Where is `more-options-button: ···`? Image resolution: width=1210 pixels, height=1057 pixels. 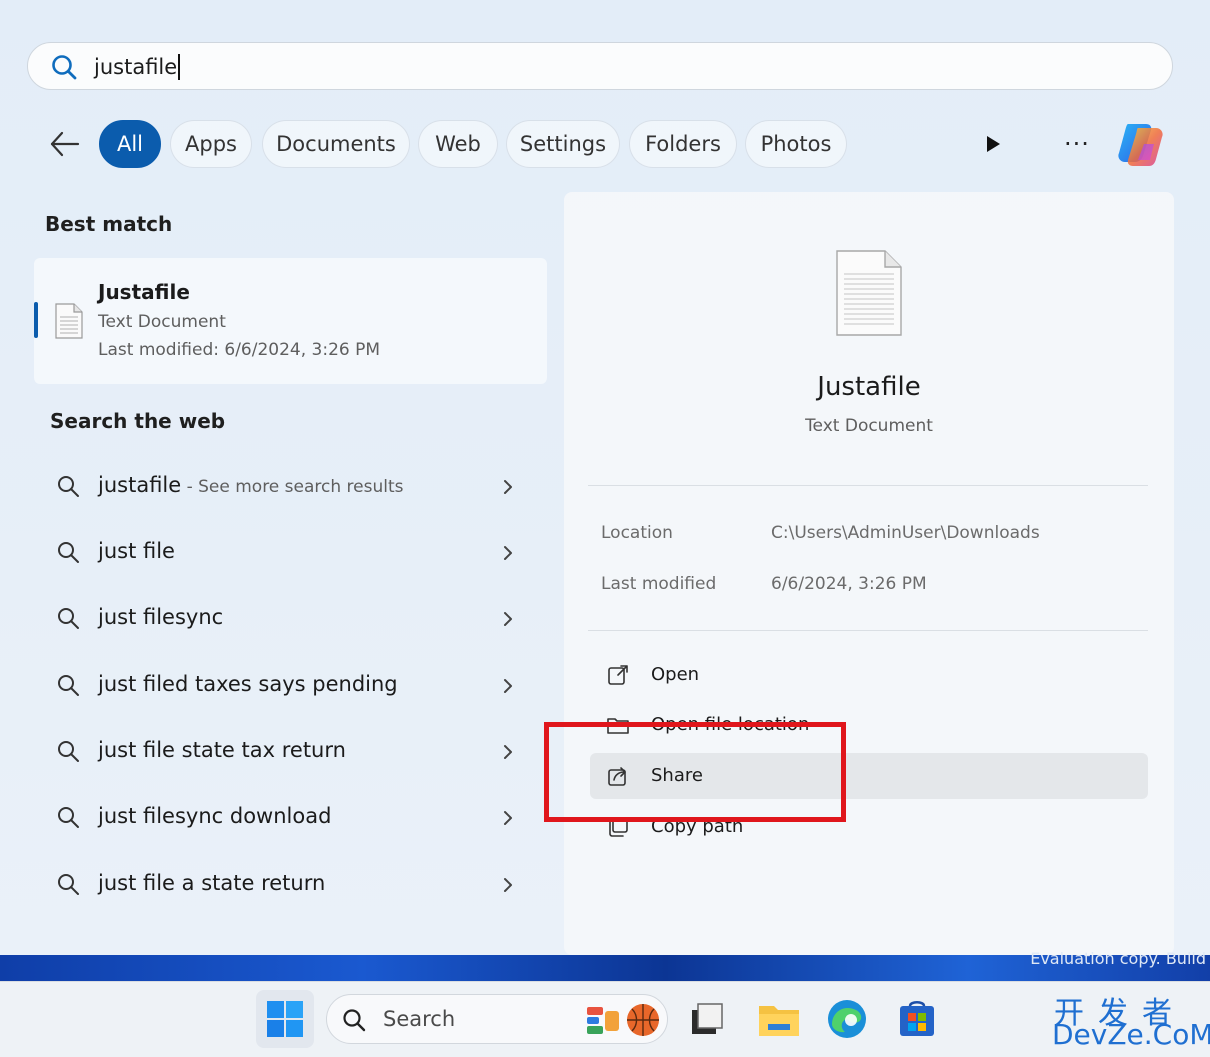
more-options-button: ··· is located at coordinates (1077, 144).